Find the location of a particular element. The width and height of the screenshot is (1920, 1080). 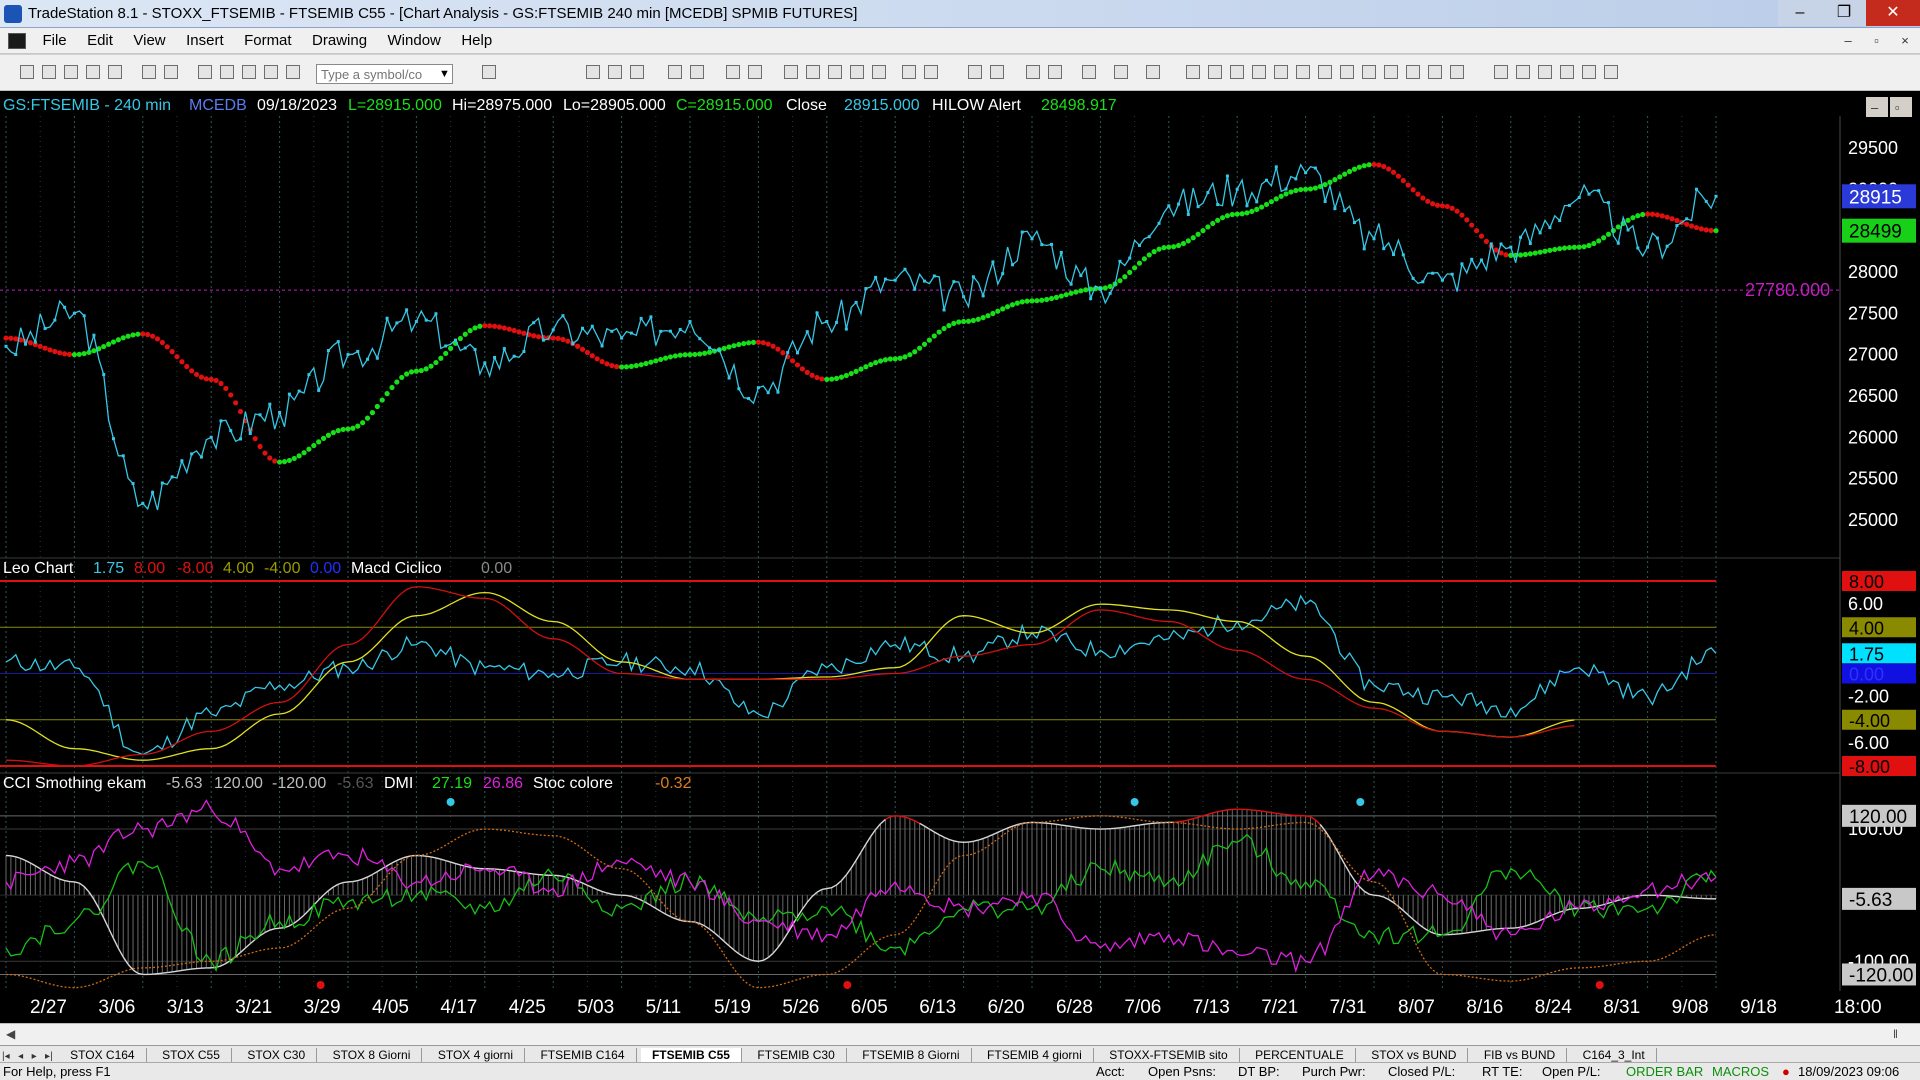

text-tool-icon is located at coordinates (1611, 72).